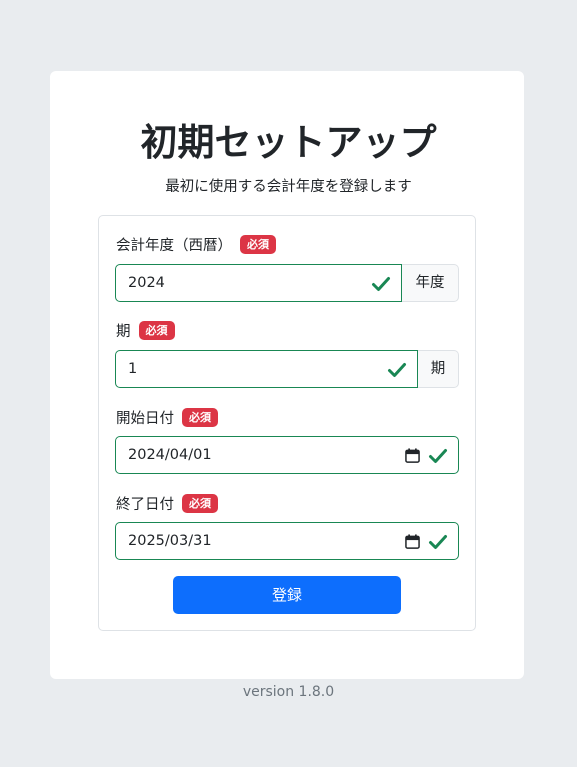 Image resolution: width=577 pixels, height=767 pixels. I want to click on end-date-value: 2025/03/31, so click(170, 541).